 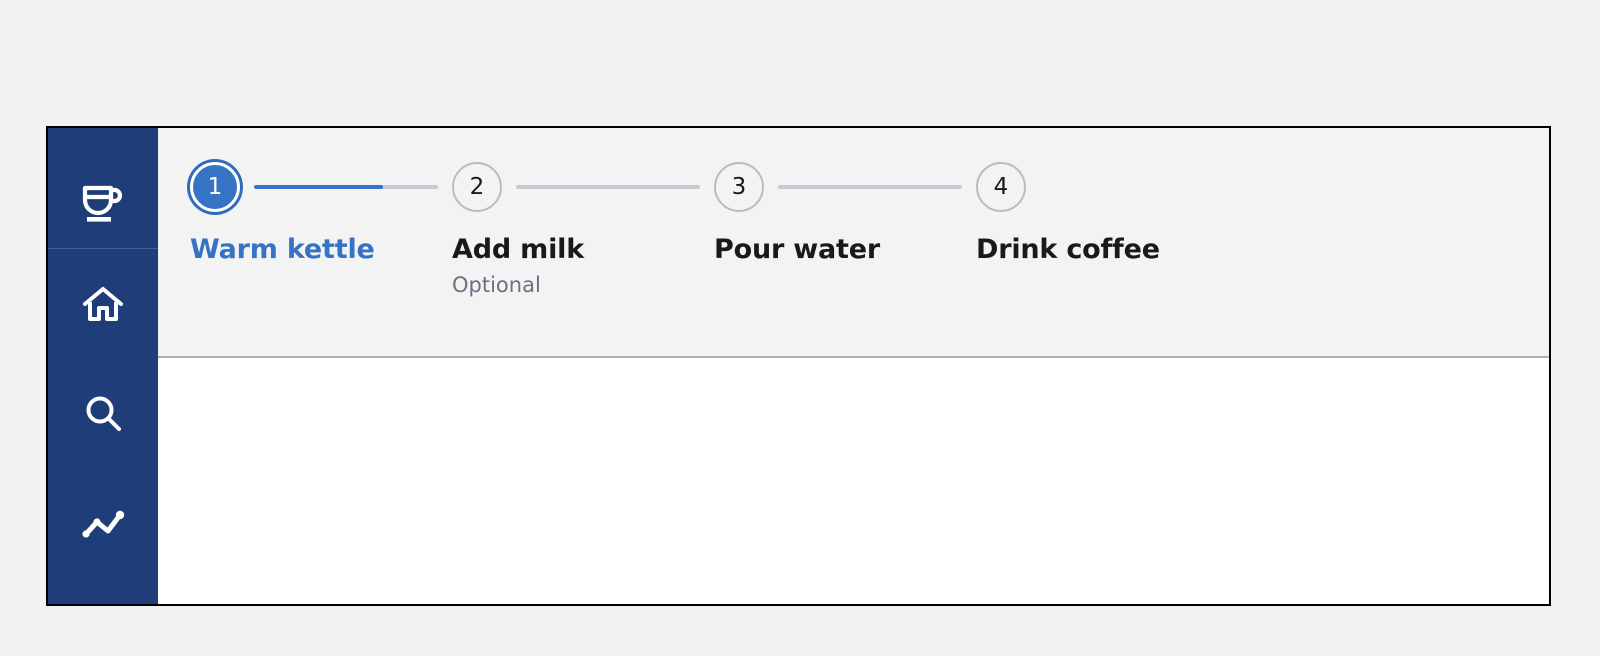 I want to click on step-label: Drink coffee, so click(x=1068, y=249).